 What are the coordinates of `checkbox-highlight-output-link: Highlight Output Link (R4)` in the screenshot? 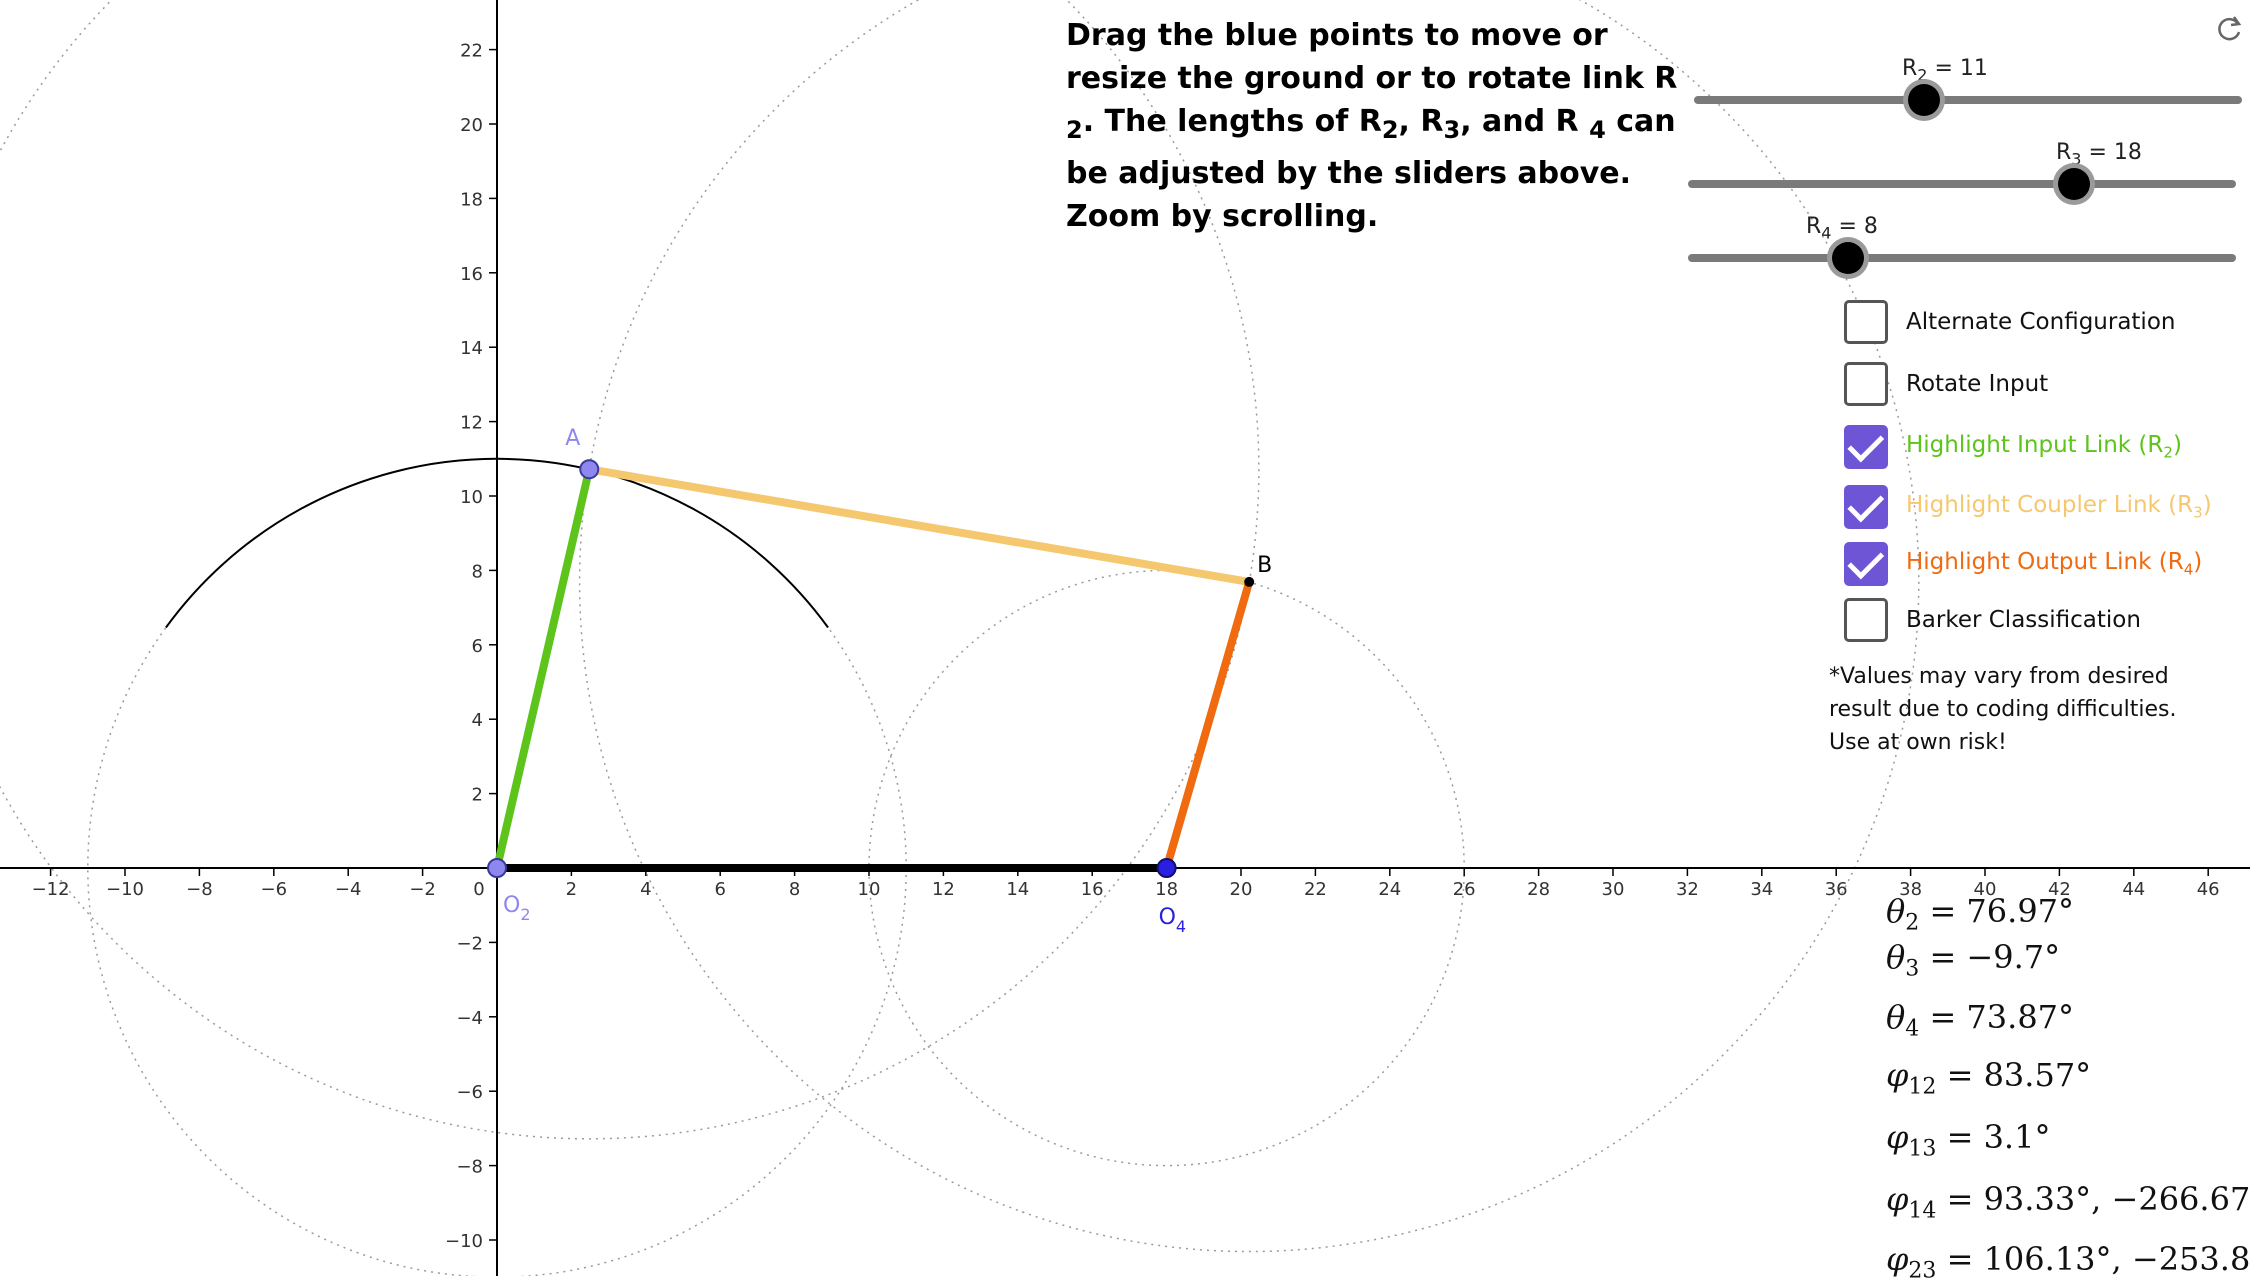 It's located at (2023, 564).